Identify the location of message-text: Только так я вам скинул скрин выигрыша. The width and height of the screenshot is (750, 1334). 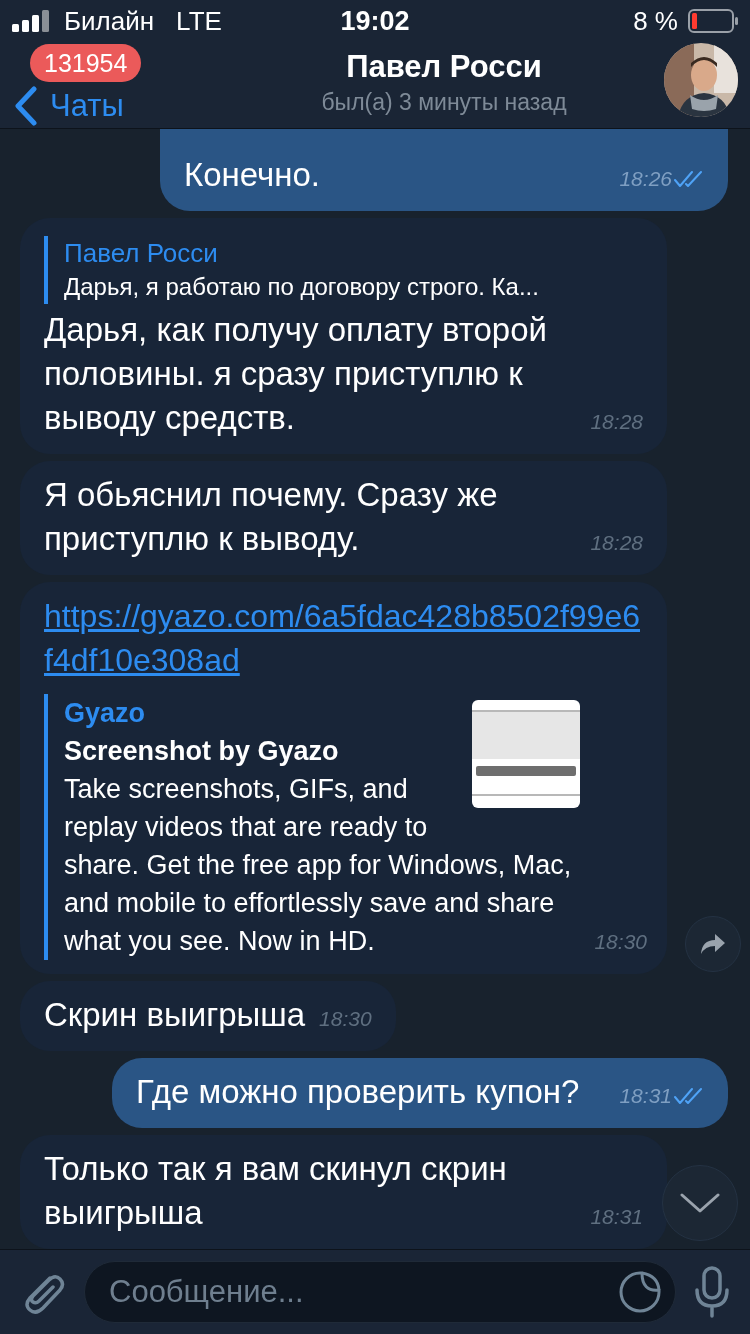
(276, 1191).